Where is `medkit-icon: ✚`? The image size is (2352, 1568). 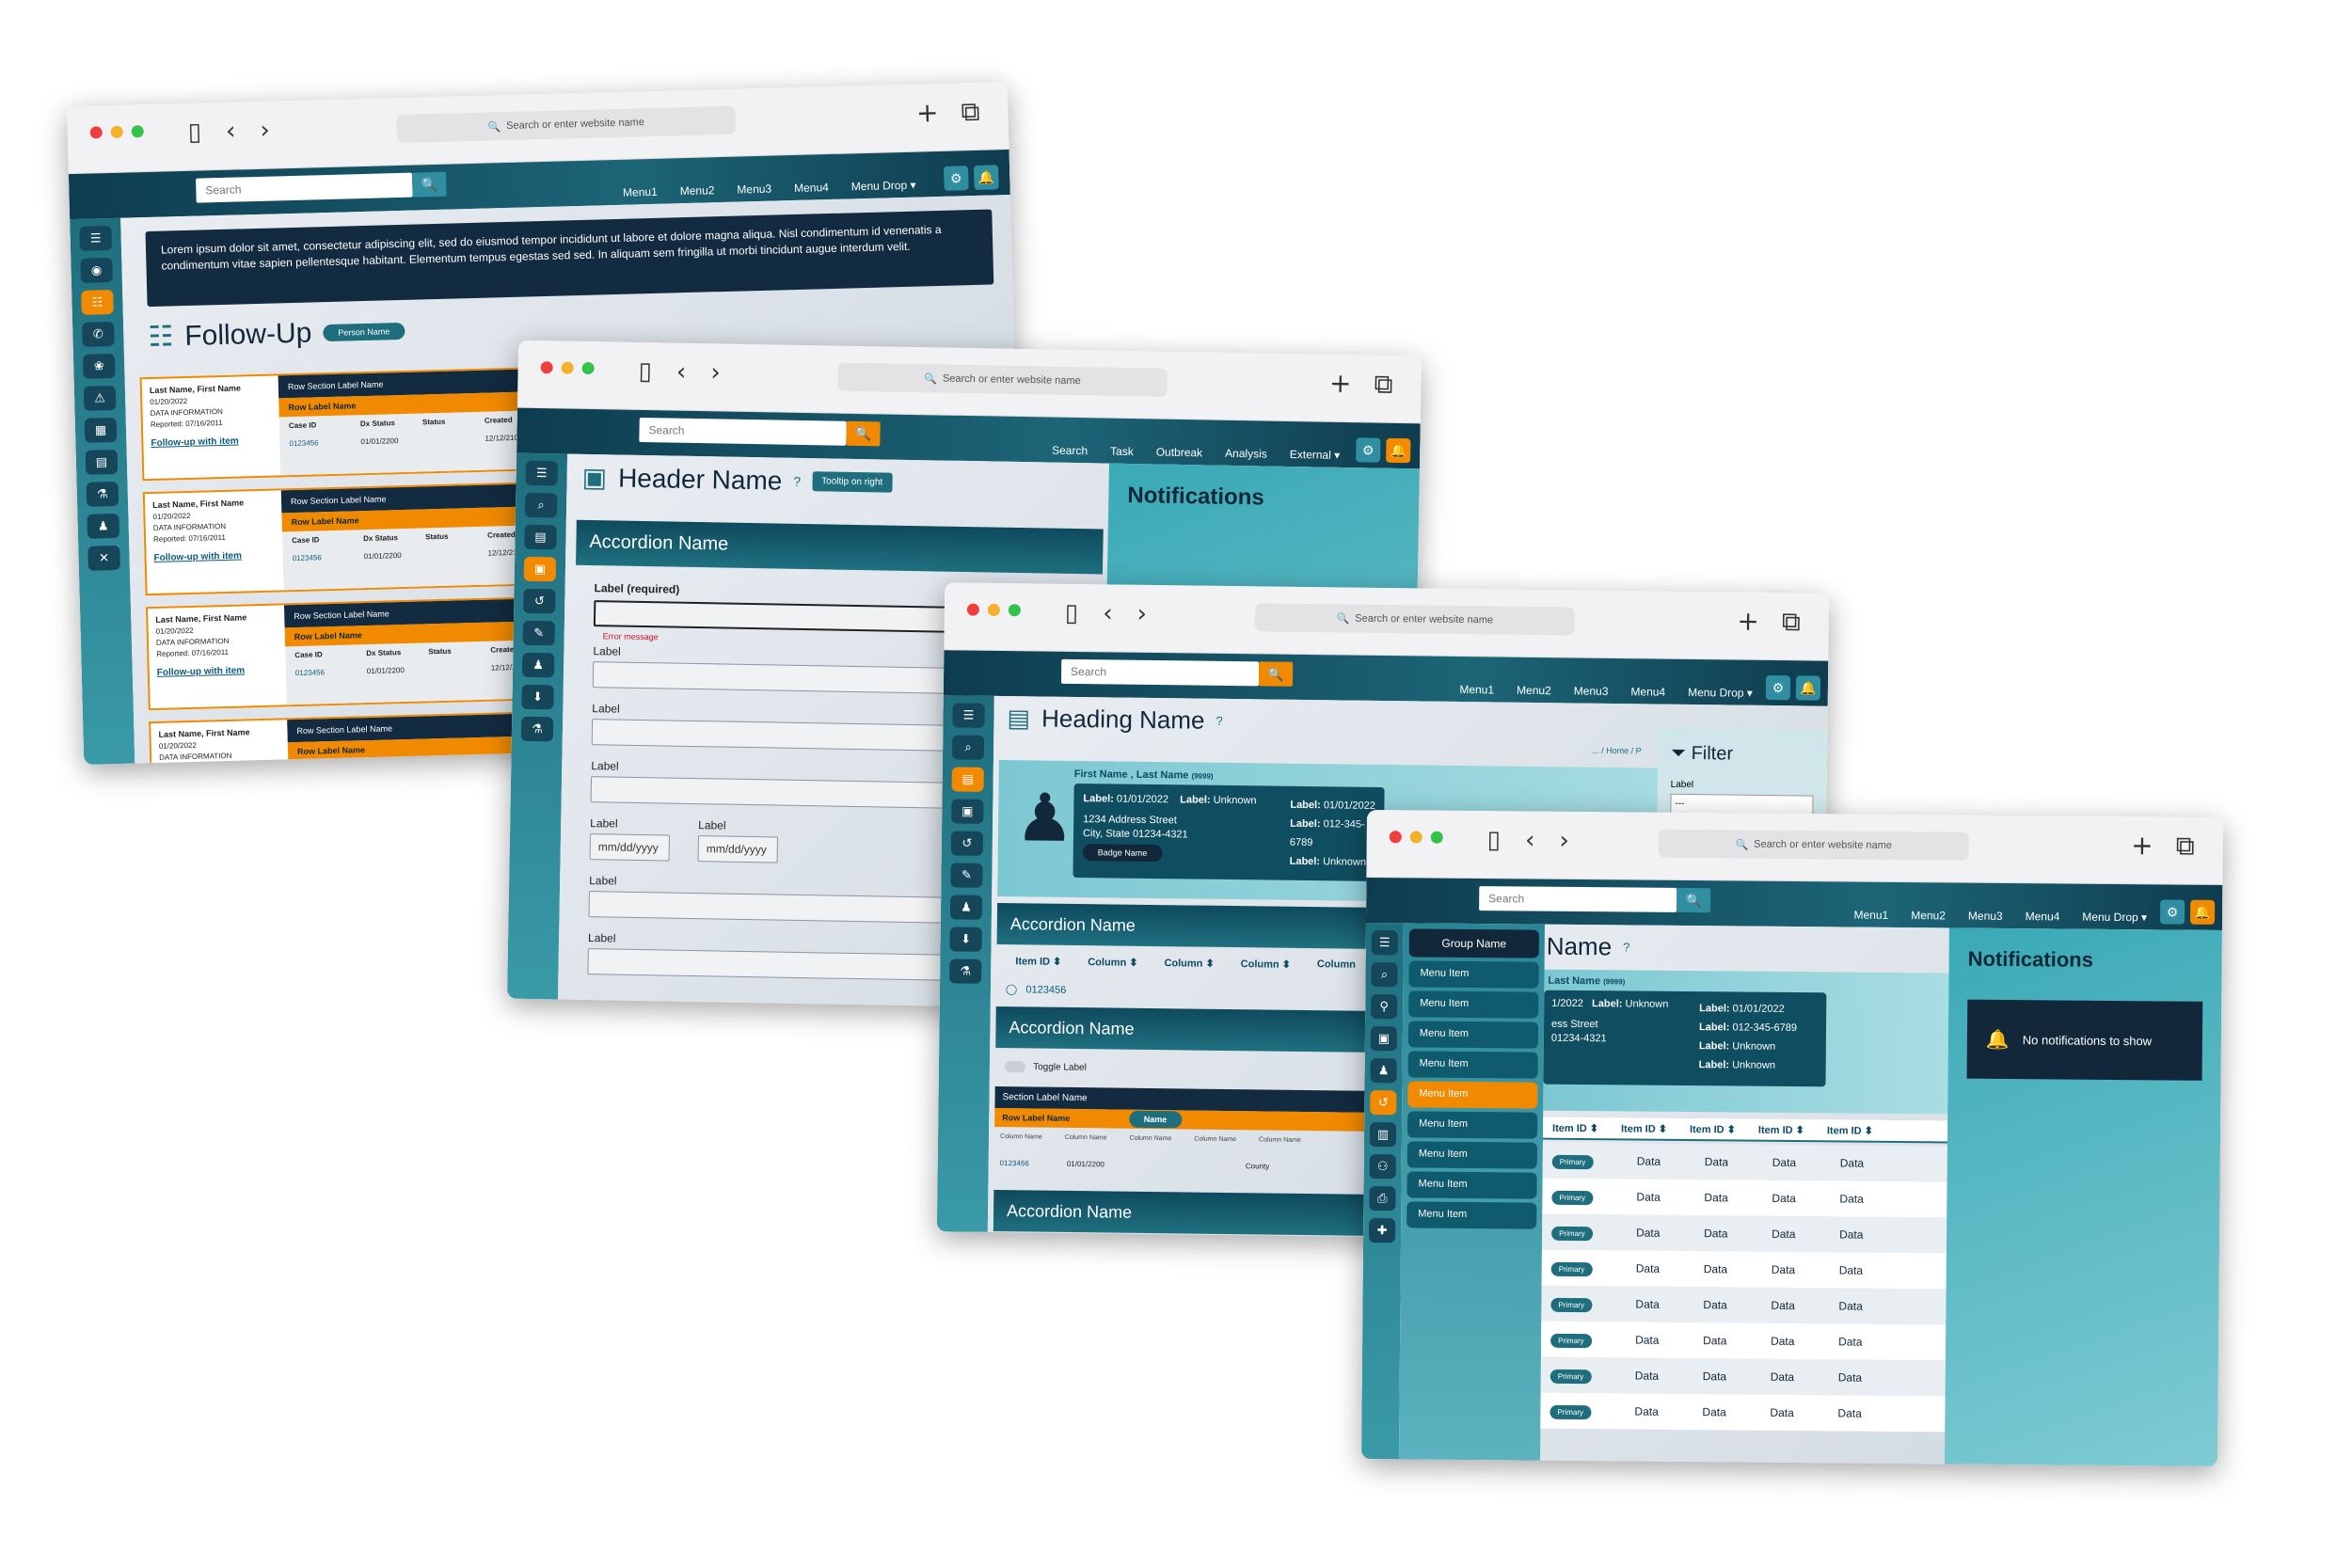 medkit-icon: ✚ is located at coordinates (1382, 1230).